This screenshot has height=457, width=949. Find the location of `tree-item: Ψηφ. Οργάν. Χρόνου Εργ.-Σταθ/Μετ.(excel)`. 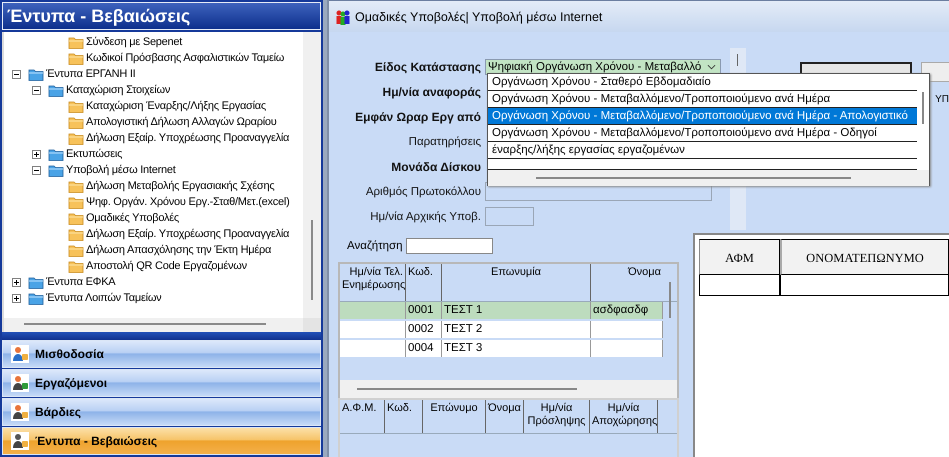

tree-item: Ψηφ. Οργάν. Χρόνου Εργ.-Σταθ/Μετ.(excel) is located at coordinates (187, 202).